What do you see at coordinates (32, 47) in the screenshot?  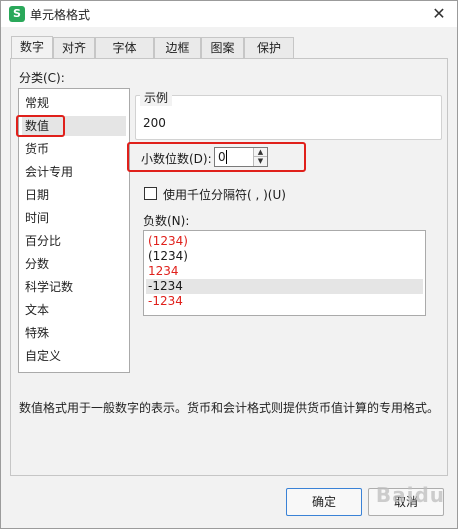 I see `tab-number: 数字` at bounding box center [32, 47].